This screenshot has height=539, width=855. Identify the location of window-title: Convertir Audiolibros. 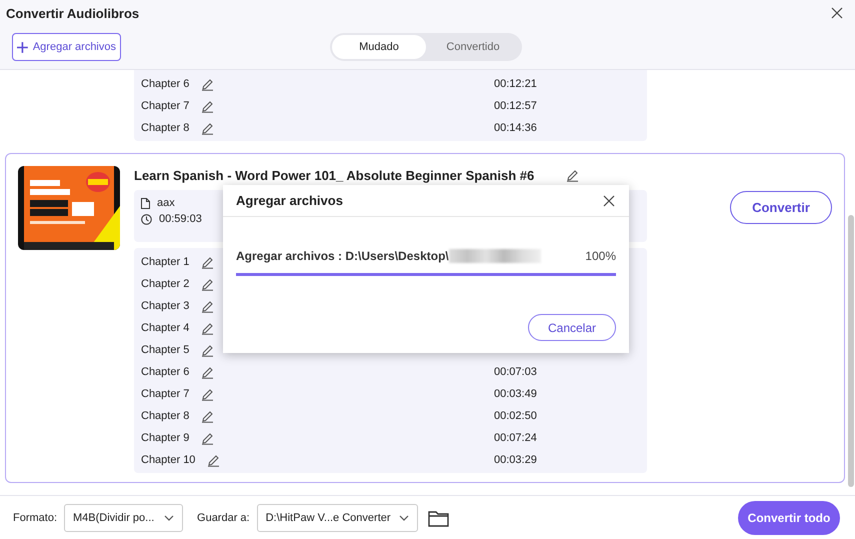
(73, 13).